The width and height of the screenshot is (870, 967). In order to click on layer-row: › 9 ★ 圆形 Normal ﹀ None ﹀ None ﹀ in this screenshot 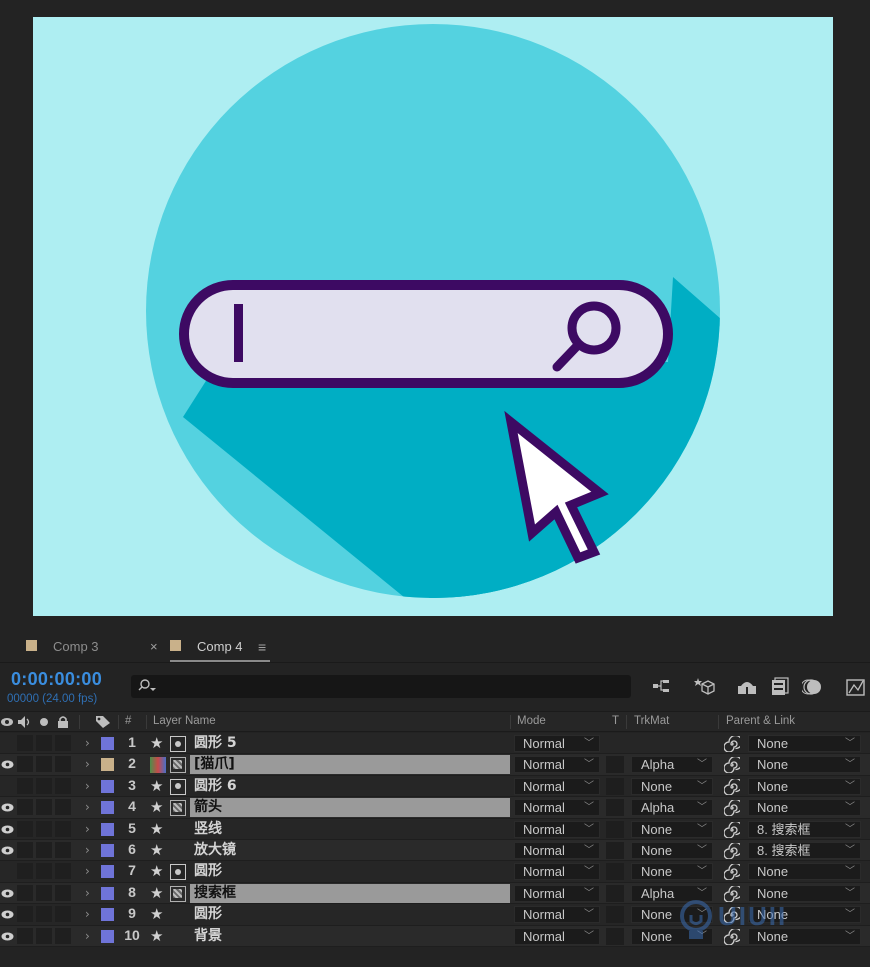, I will do `click(435, 915)`.